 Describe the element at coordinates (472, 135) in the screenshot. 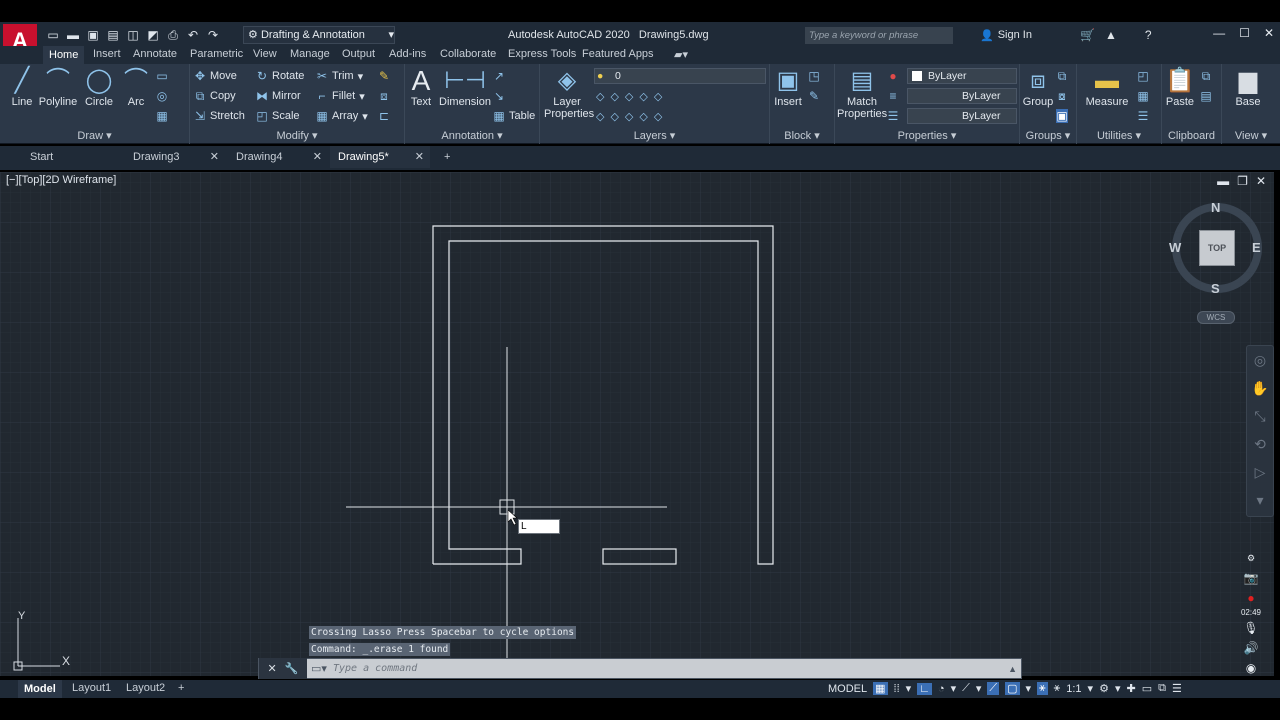

I see `annotation-panel-title: Annotation ▾` at that location.